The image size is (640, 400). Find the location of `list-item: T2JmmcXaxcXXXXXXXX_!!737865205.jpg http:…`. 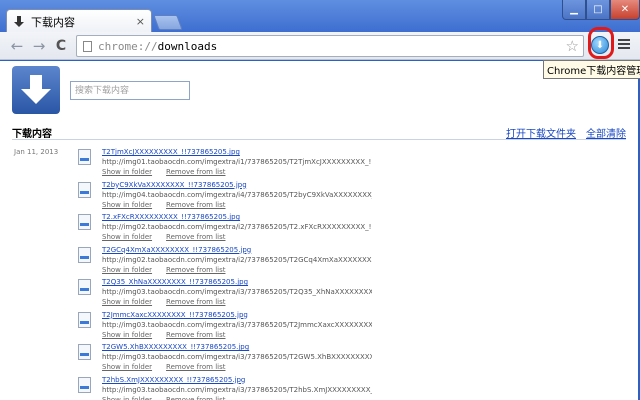

list-item: T2JmmcXaxcXXXXXXXX_!!737865205.jpg http:… is located at coordinates (353, 326).